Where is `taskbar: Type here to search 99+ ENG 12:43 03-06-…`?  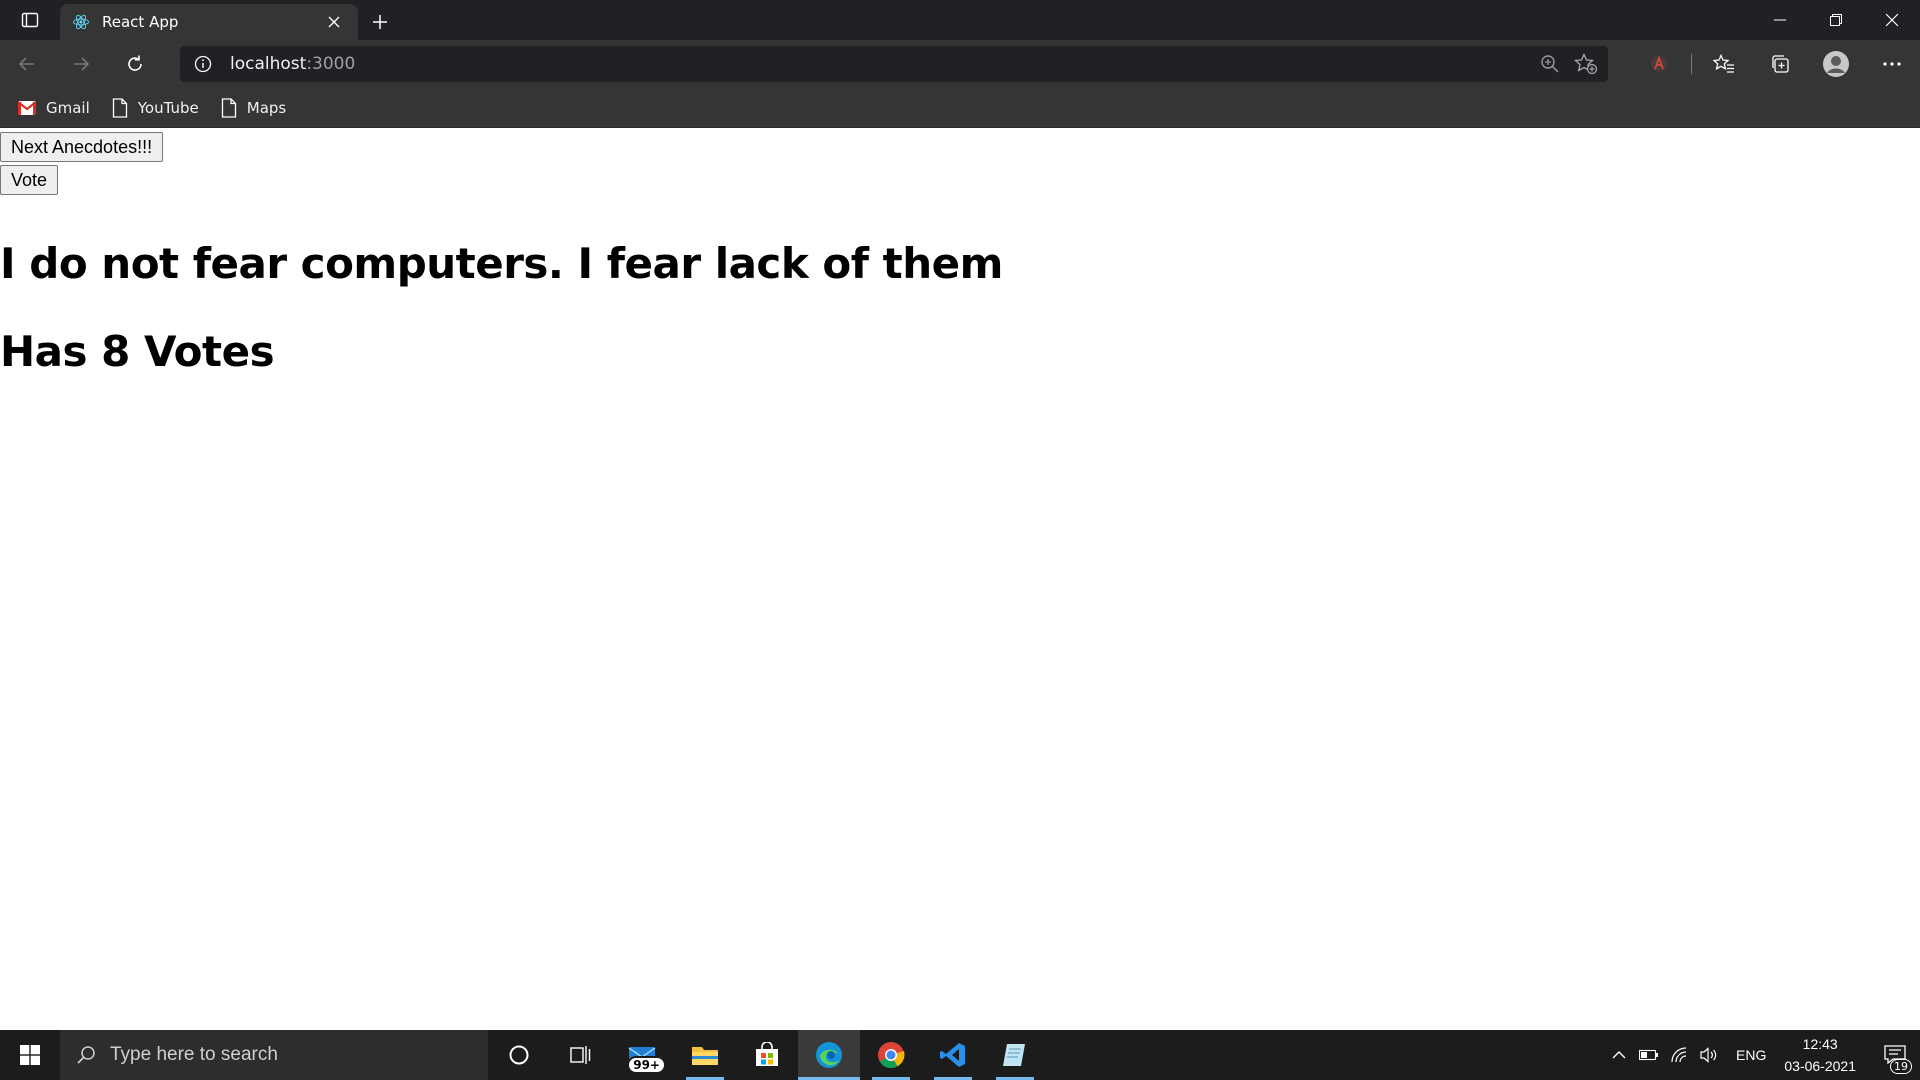
taskbar: Type here to search 99+ ENG 12:43 03-06-… is located at coordinates (960, 1055).